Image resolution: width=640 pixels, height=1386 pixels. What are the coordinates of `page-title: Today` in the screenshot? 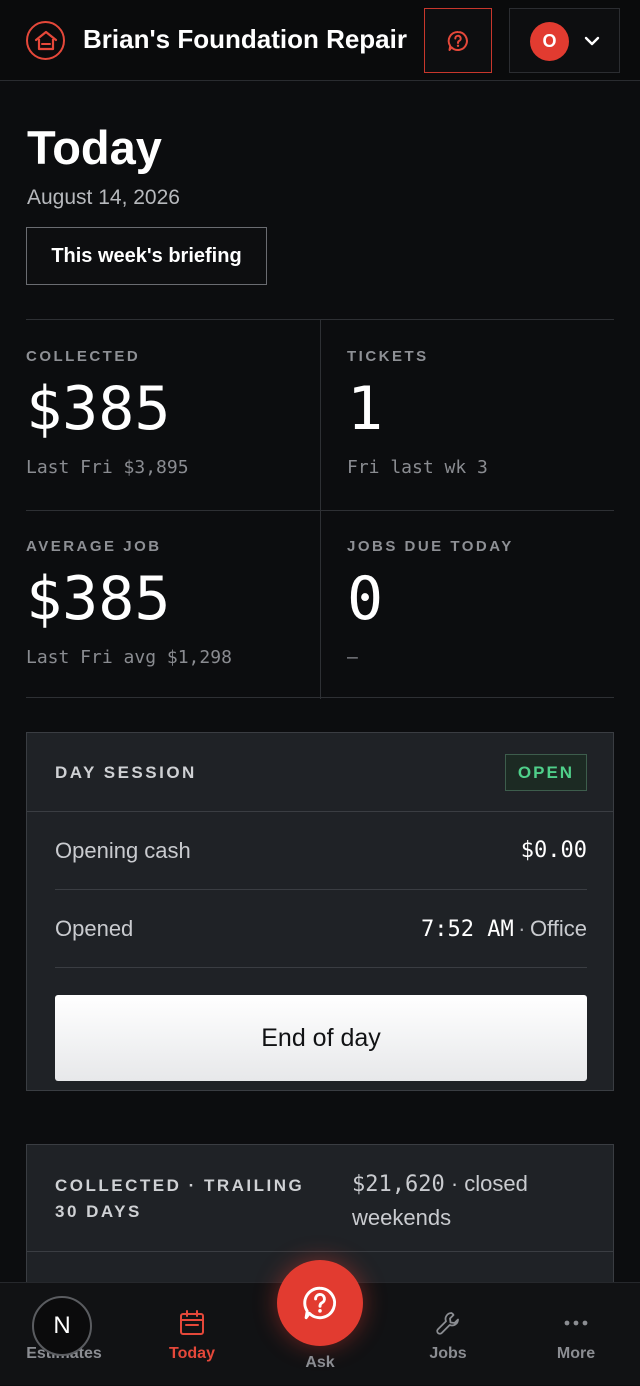 It's located at (94, 147).